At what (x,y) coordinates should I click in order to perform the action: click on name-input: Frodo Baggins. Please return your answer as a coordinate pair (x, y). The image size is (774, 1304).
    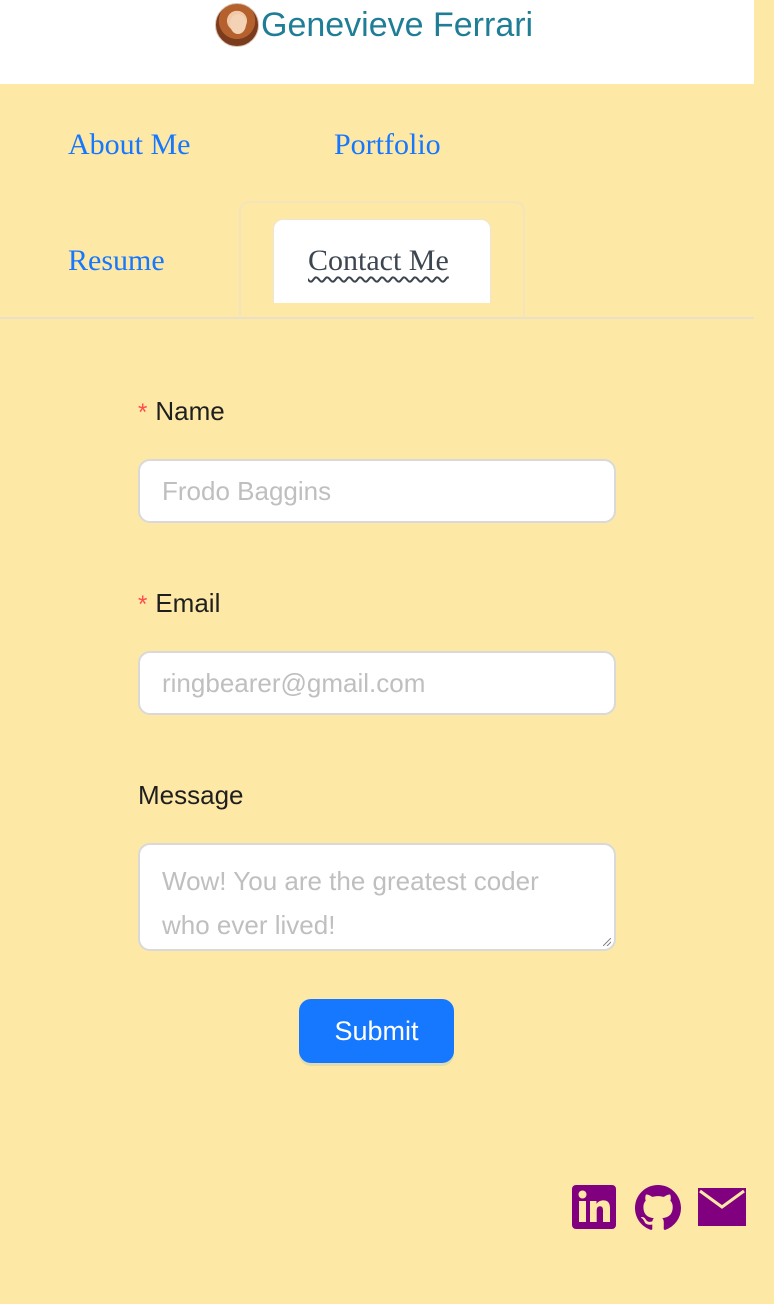
    Looking at the image, I should click on (377, 491).